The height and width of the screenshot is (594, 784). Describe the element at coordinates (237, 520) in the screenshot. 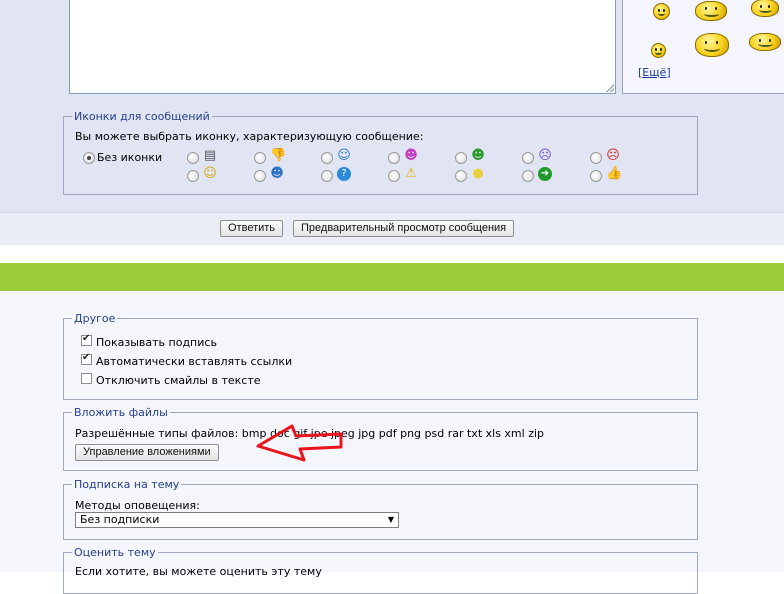

I see `notification-method-select: Без подписки ▼` at that location.